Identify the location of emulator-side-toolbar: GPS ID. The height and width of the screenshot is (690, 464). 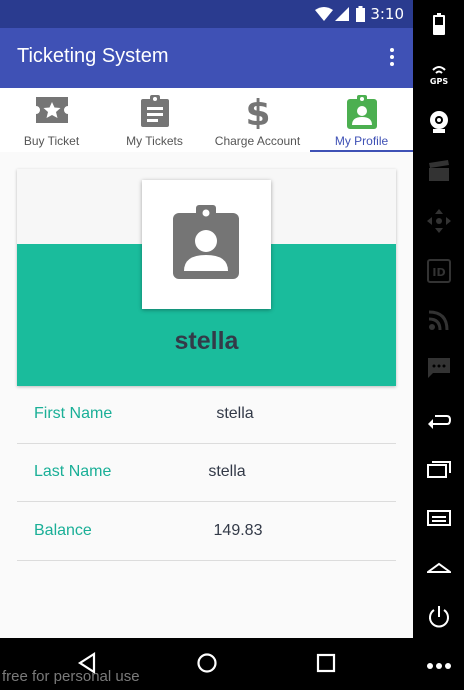
(438, 345).